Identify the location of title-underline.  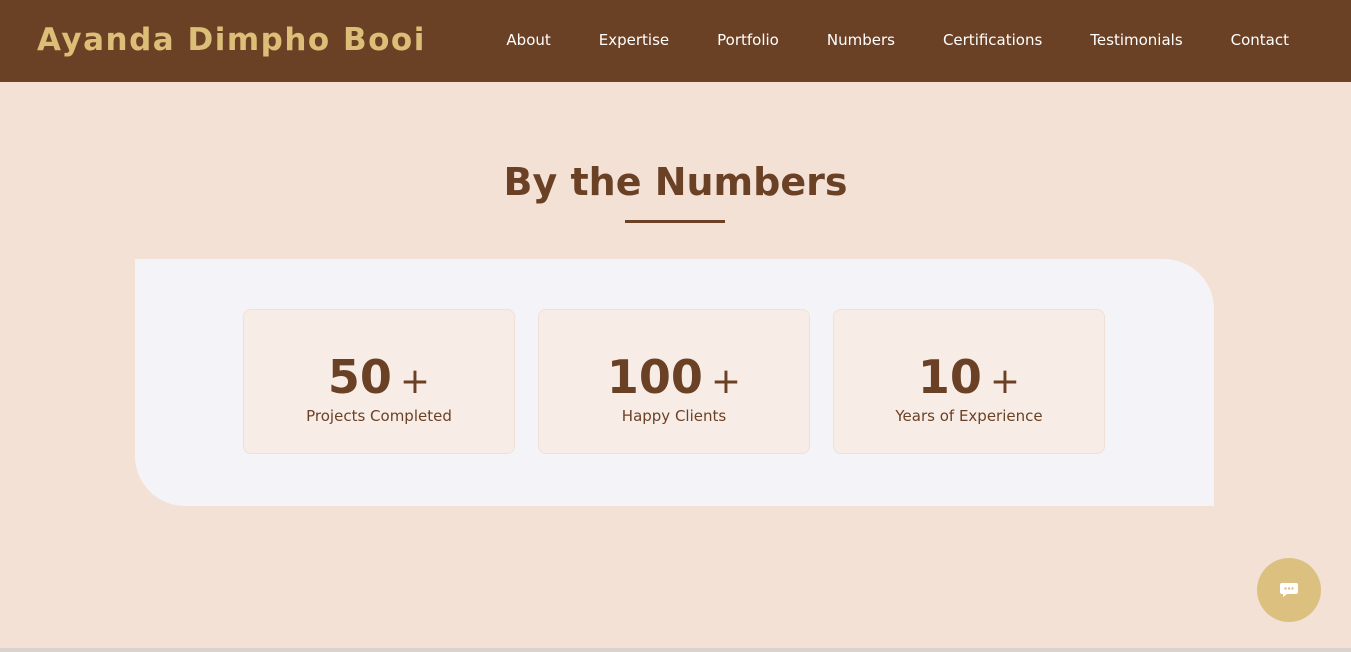
(675, 221).